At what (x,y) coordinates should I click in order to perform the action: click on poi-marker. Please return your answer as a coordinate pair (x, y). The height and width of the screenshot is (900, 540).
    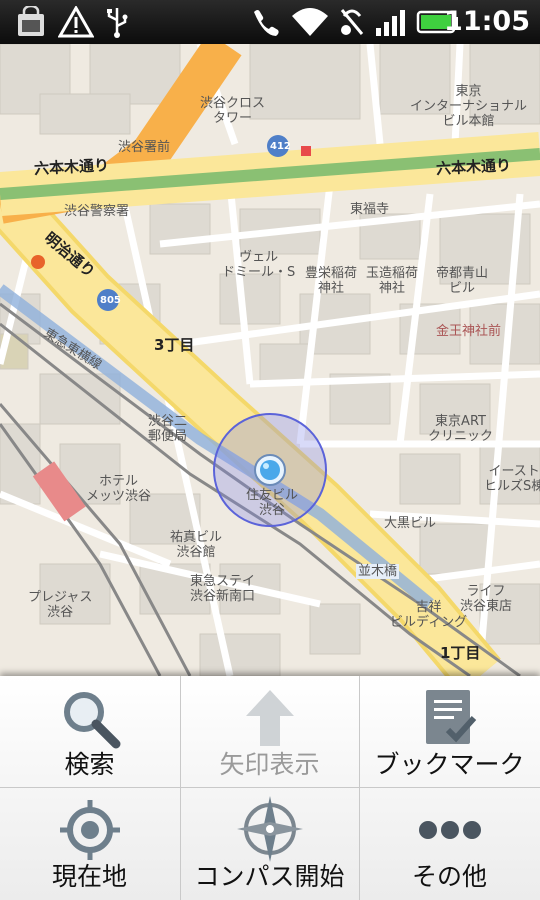
    Looking at the image, I should click on (38, 262).